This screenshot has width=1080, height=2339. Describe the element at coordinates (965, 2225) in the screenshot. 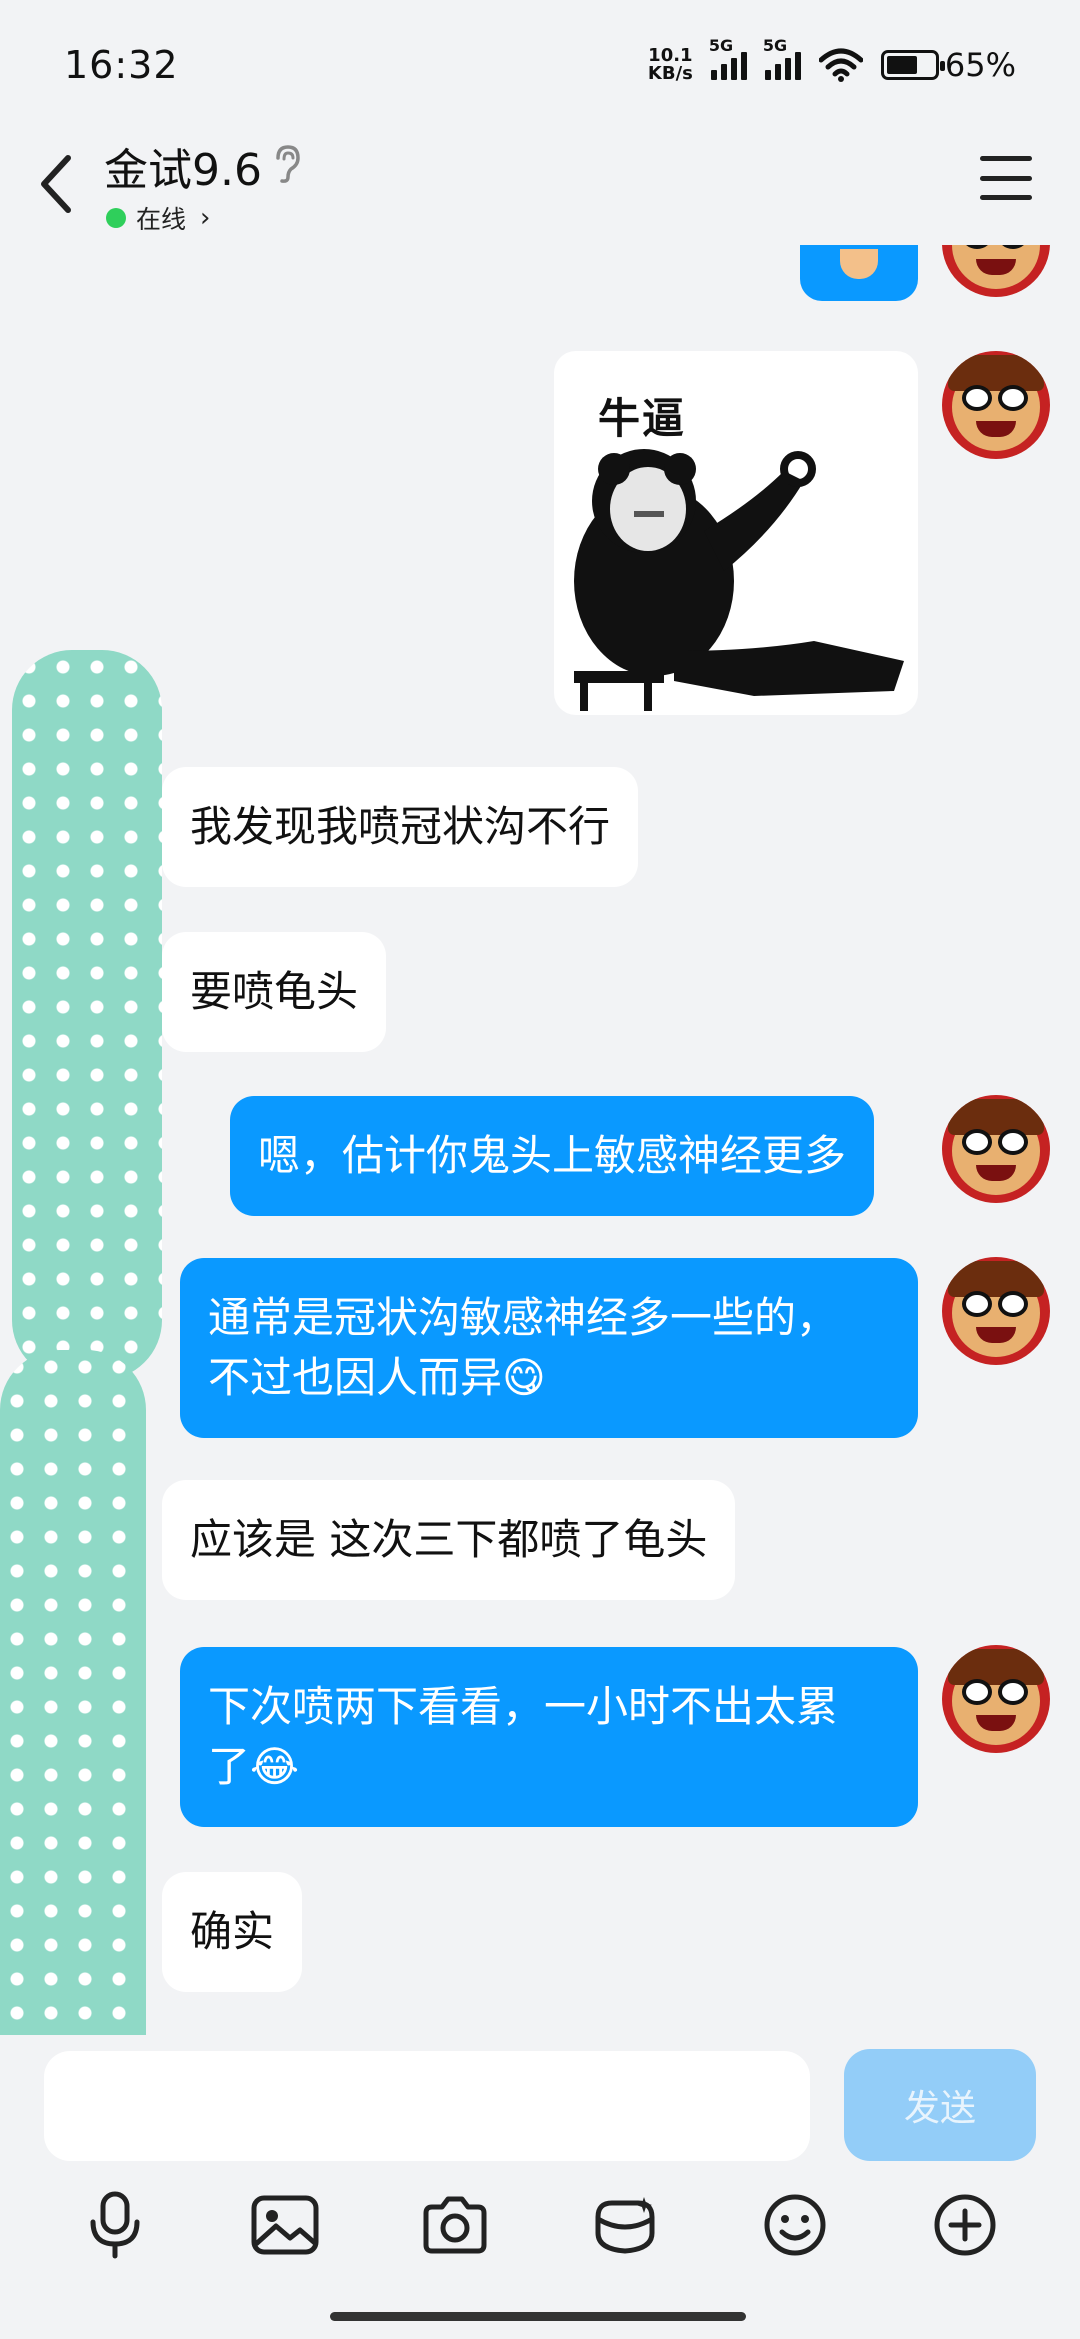

I see `plus-icon` at that location.